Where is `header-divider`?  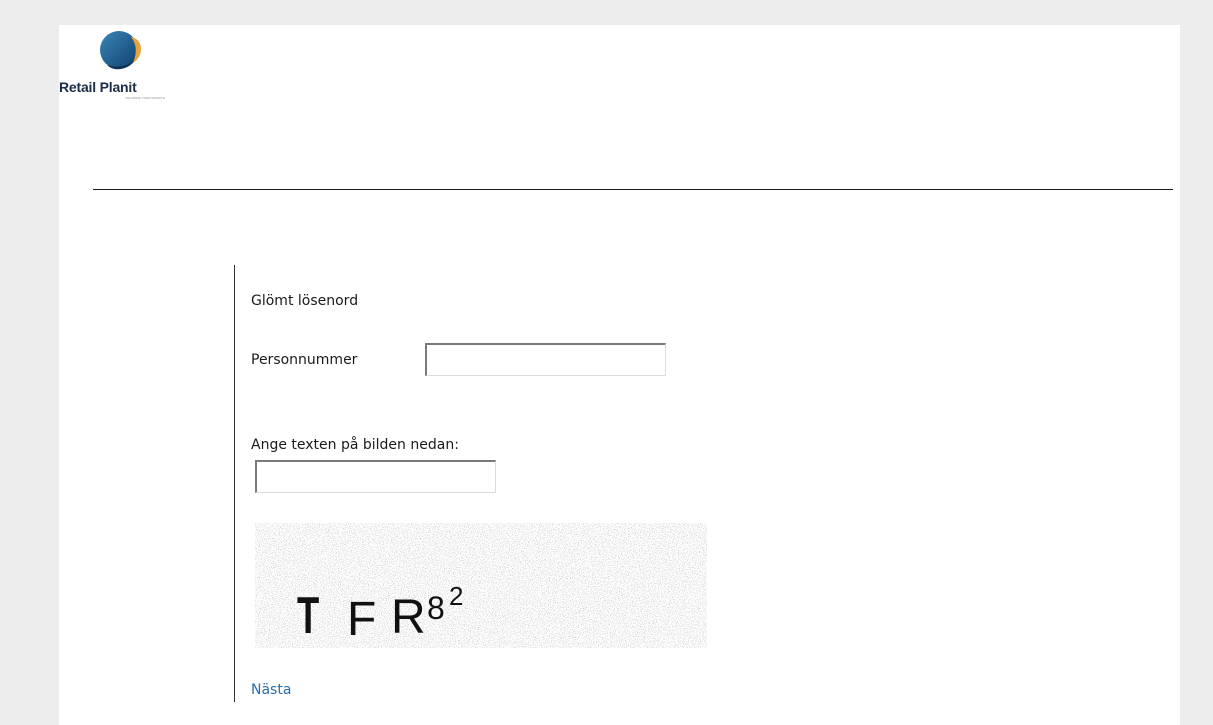 header-divider is located at coordinates (633, 189).